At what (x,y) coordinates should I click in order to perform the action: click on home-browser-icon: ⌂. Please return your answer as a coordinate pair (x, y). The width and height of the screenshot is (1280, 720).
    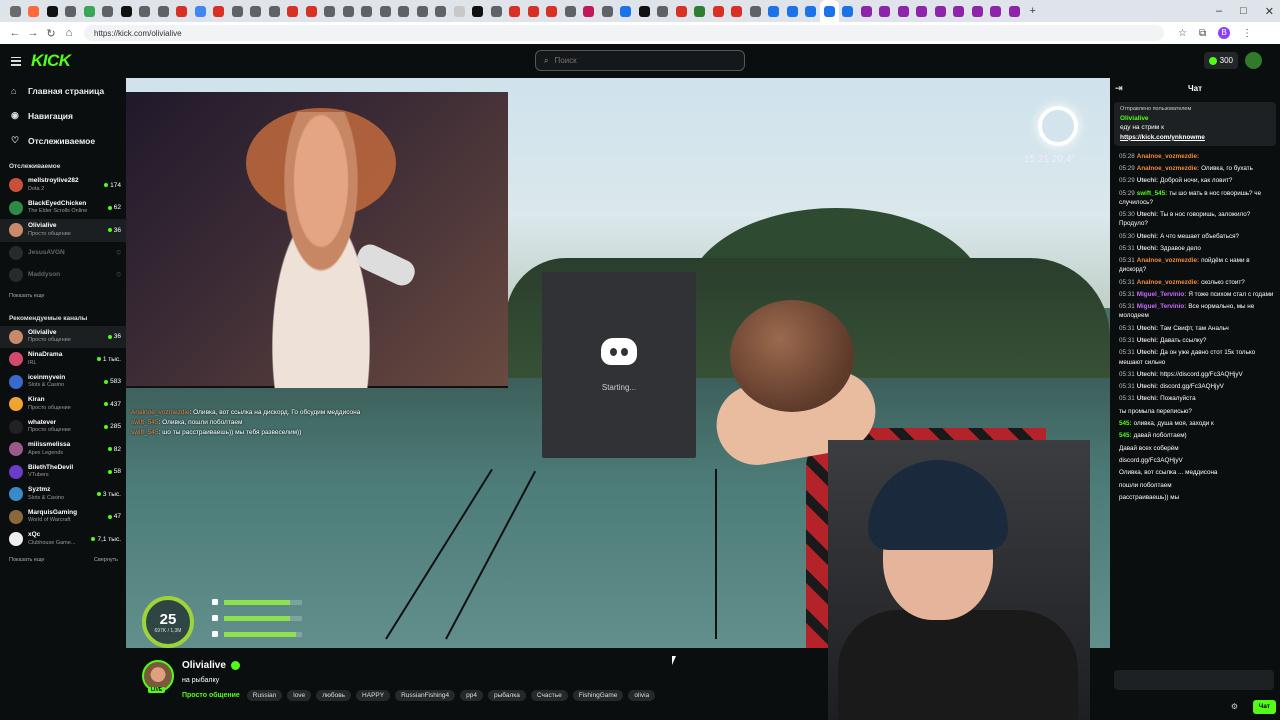
    Looking at the image, I should click on (69, 33).